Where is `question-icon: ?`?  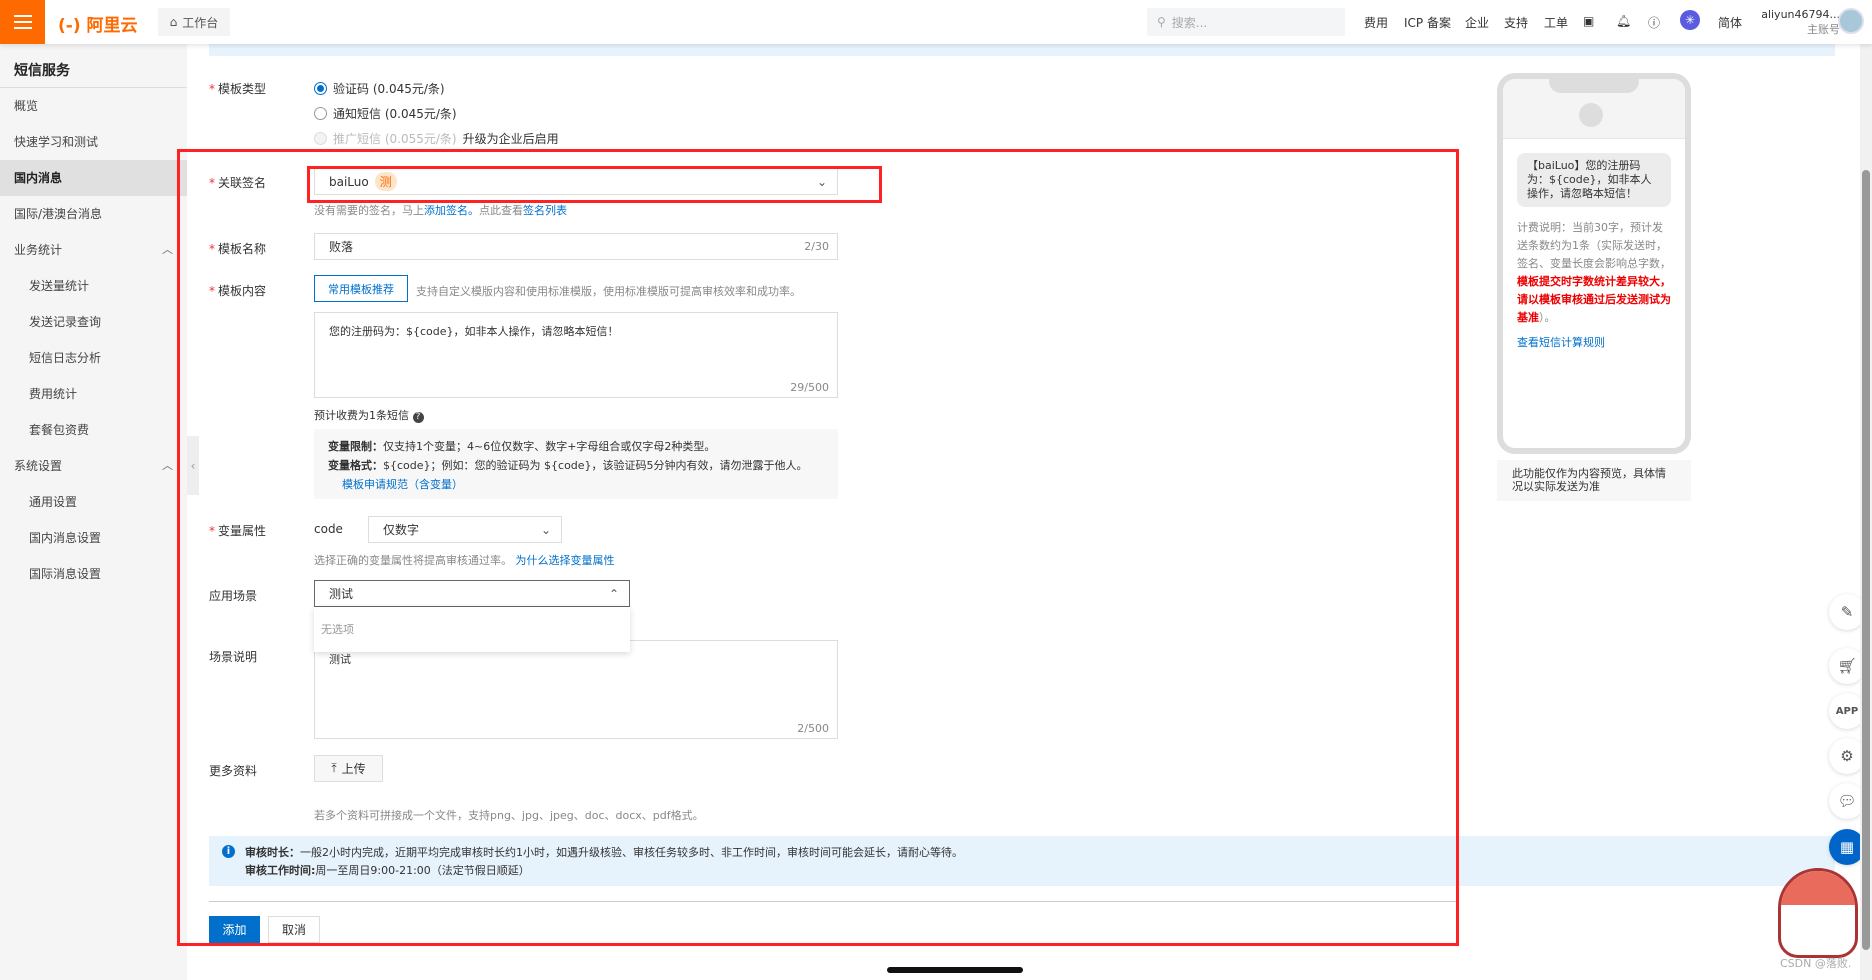
question-icon: ? is located at coordinates (418, 417).